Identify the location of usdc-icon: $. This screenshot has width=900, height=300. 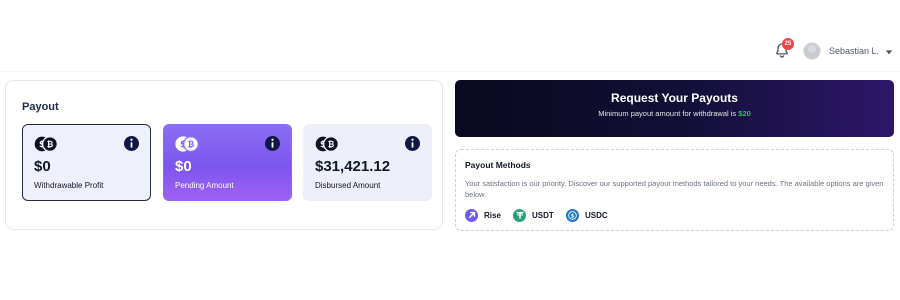
(572, 215).